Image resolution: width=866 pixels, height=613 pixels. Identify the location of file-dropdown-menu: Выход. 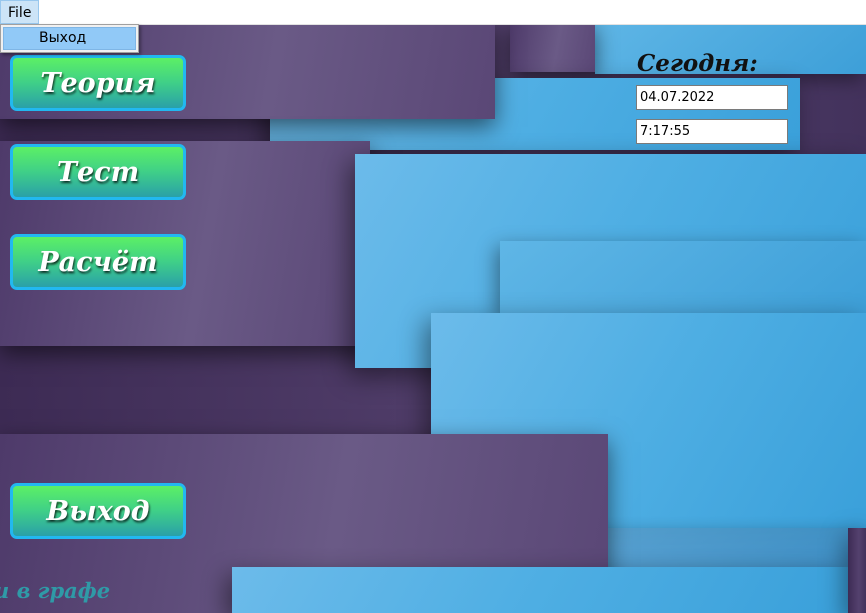
(69, 38).